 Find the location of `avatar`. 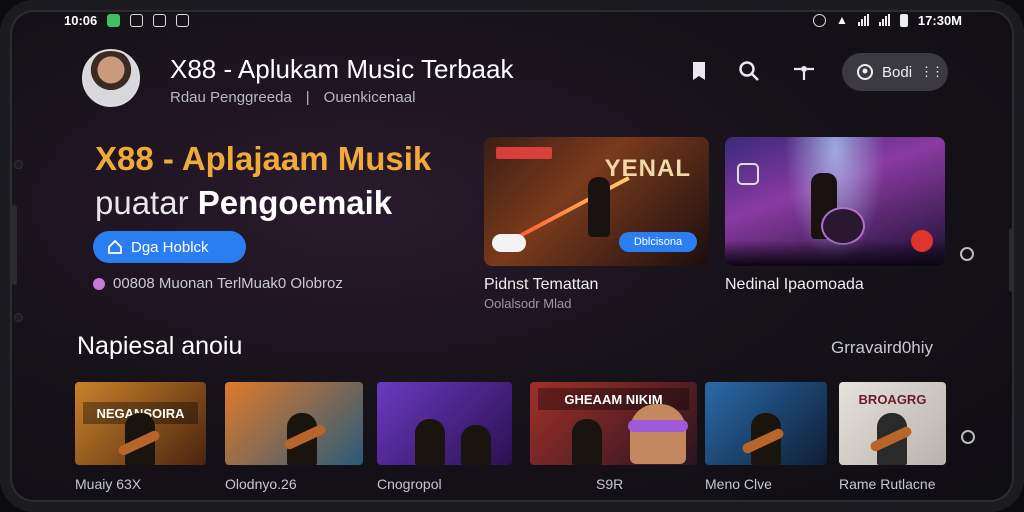

avatar is located at coordinates (111, 78).